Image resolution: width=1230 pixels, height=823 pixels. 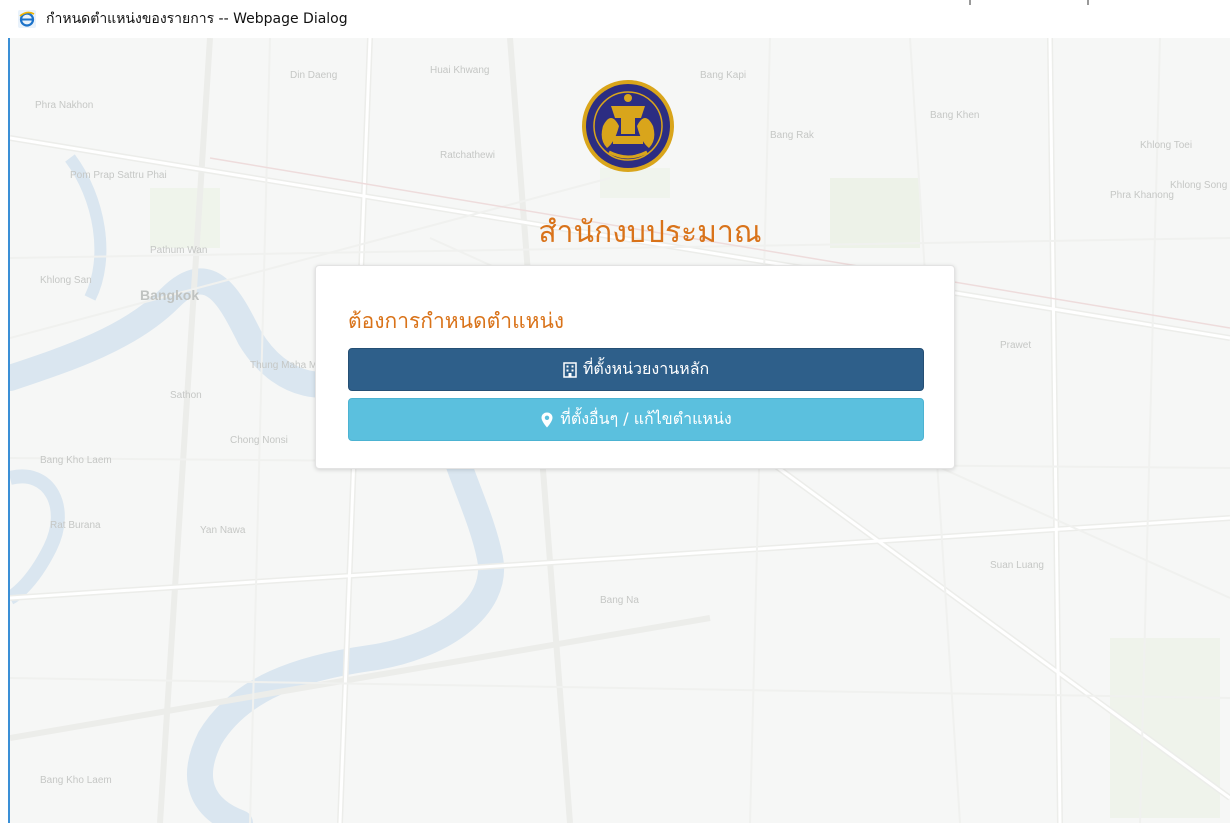 What do you see at coordinates (646, 368) in the screenshot?
I see `main-office-location-label: ที่ตั้งหน่วยงานหลัก` at bounding box center [646, 368].